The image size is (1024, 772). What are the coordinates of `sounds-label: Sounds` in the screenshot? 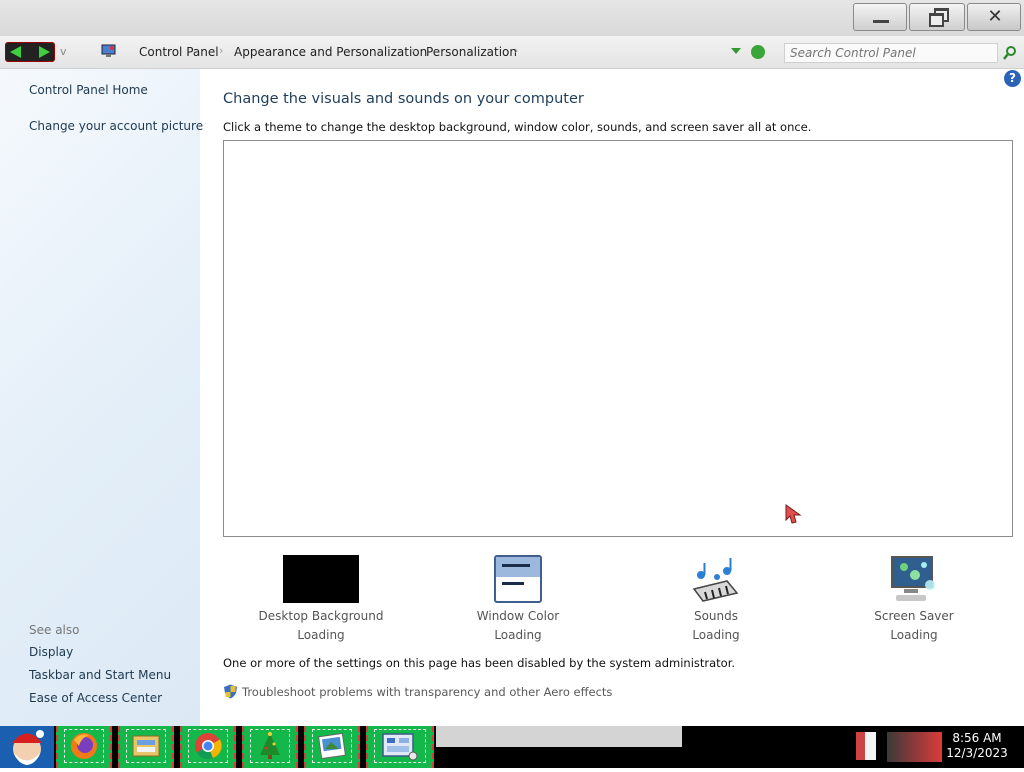 It's located at (716, 616).